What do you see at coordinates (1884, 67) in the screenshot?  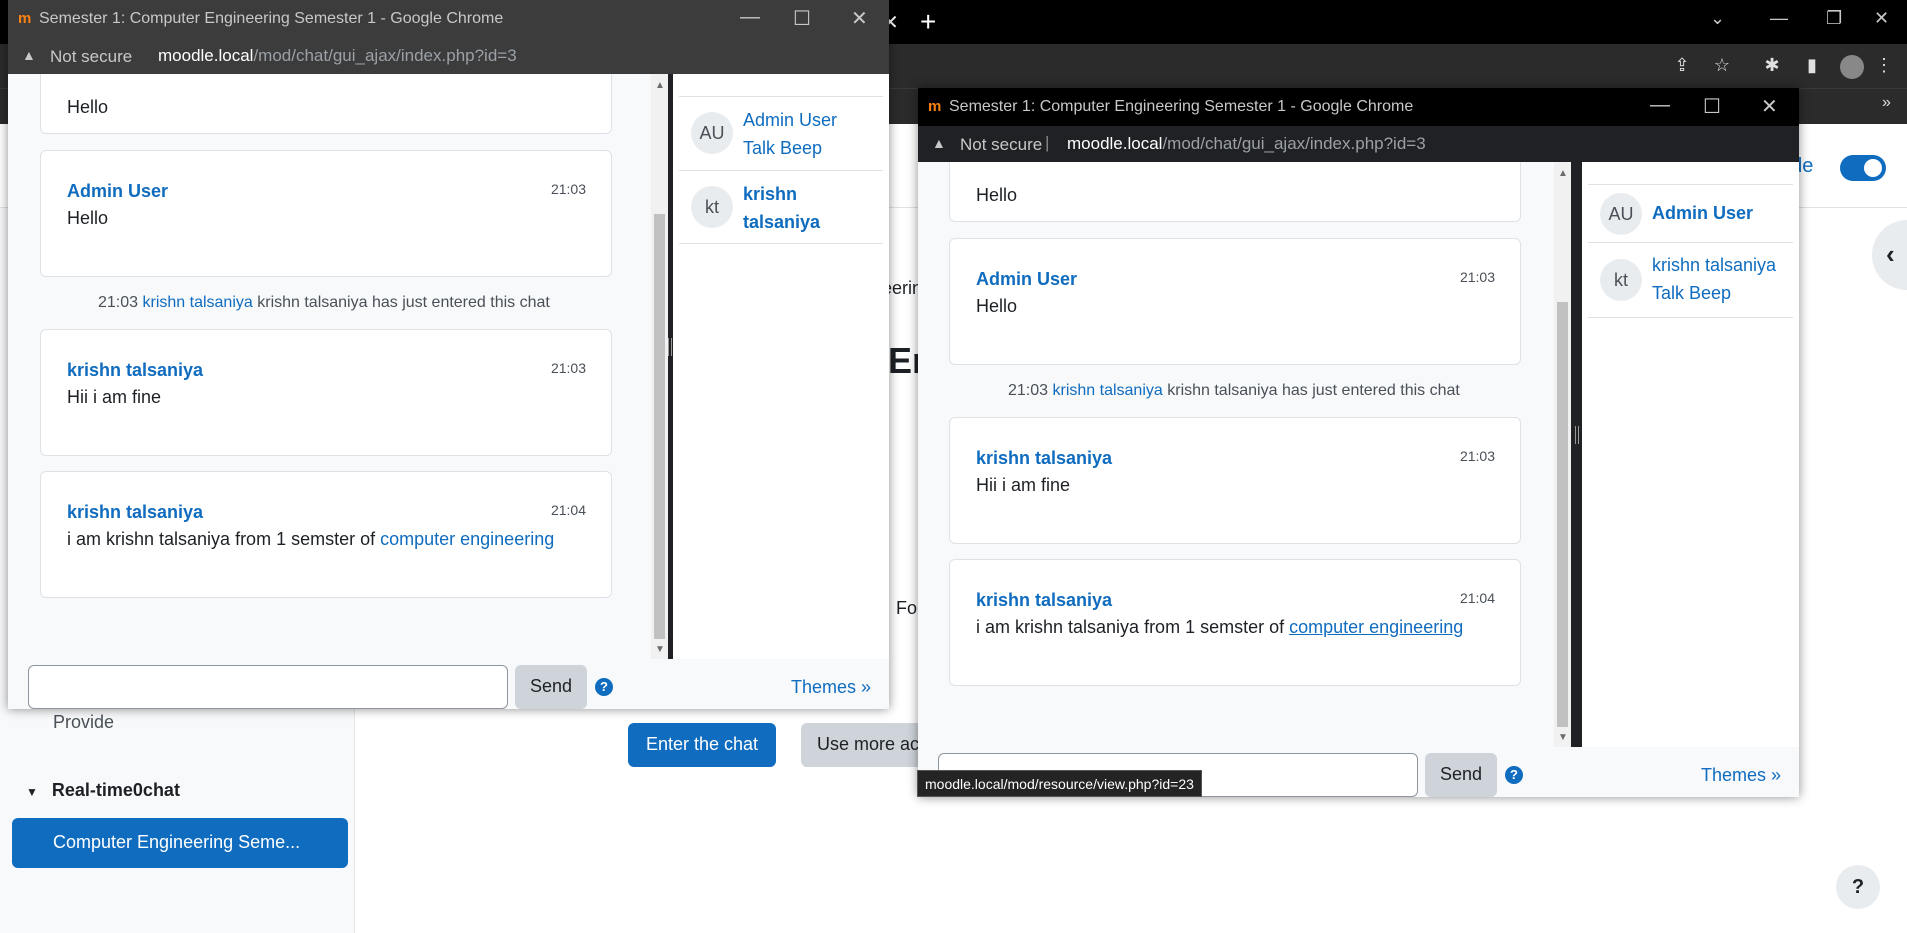 I see `menu-icon: ⋮` at bounding box center [1884, 67].